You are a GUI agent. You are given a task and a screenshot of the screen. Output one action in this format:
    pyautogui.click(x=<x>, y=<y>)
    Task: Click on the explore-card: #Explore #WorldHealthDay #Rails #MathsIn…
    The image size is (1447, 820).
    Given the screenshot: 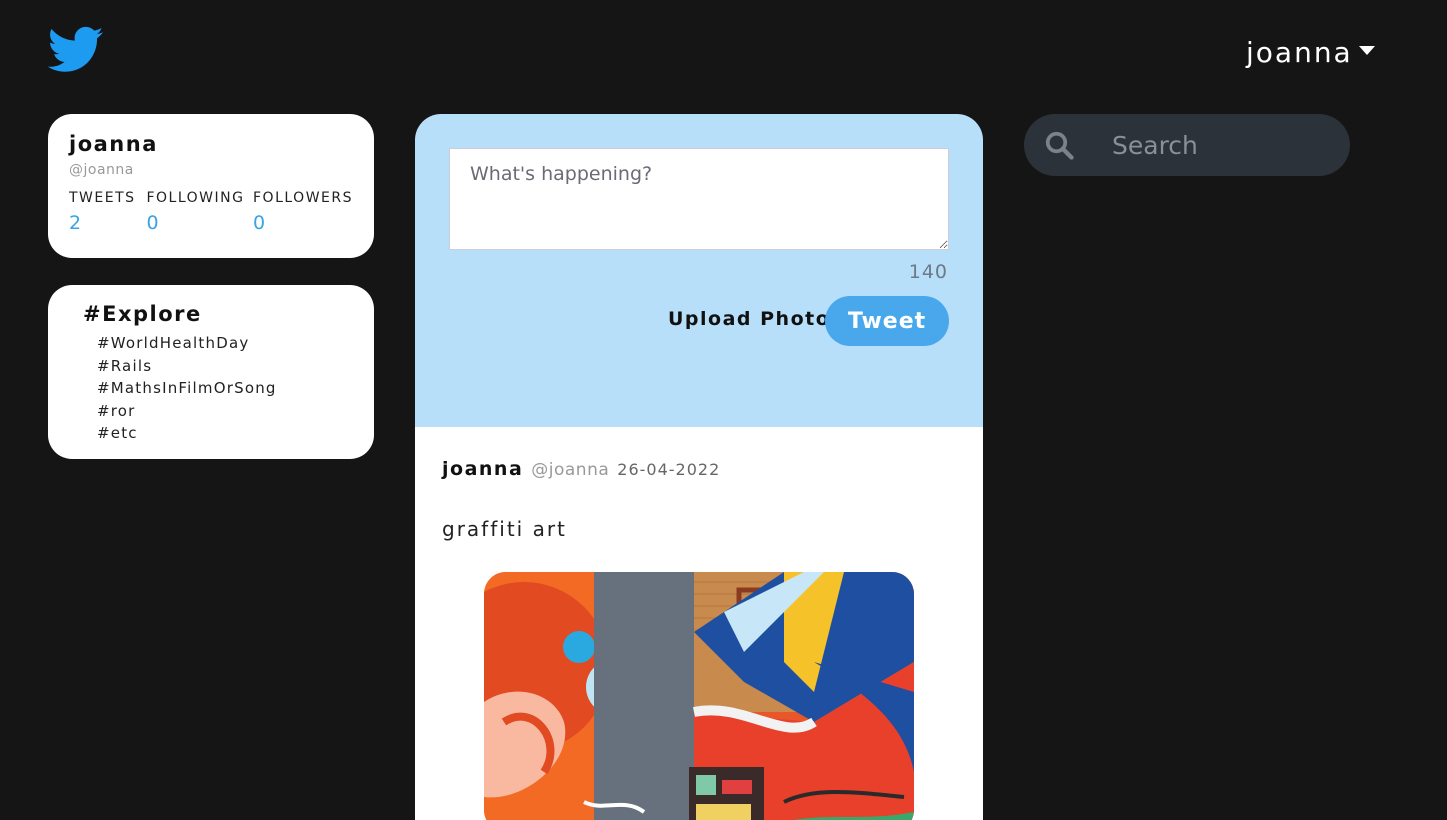 What is the action you would take?
    pyautogui.click(x=211, y=372)
    